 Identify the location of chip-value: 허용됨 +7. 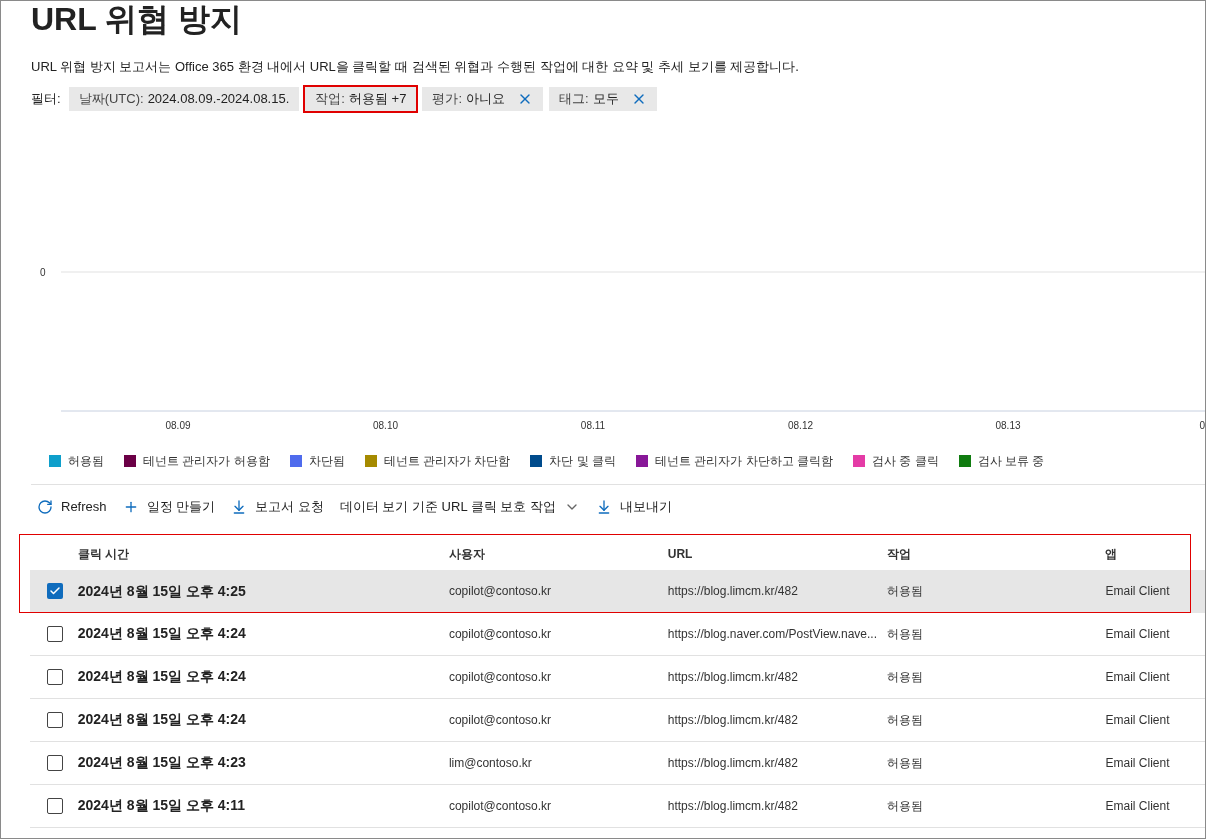
(377, 98).